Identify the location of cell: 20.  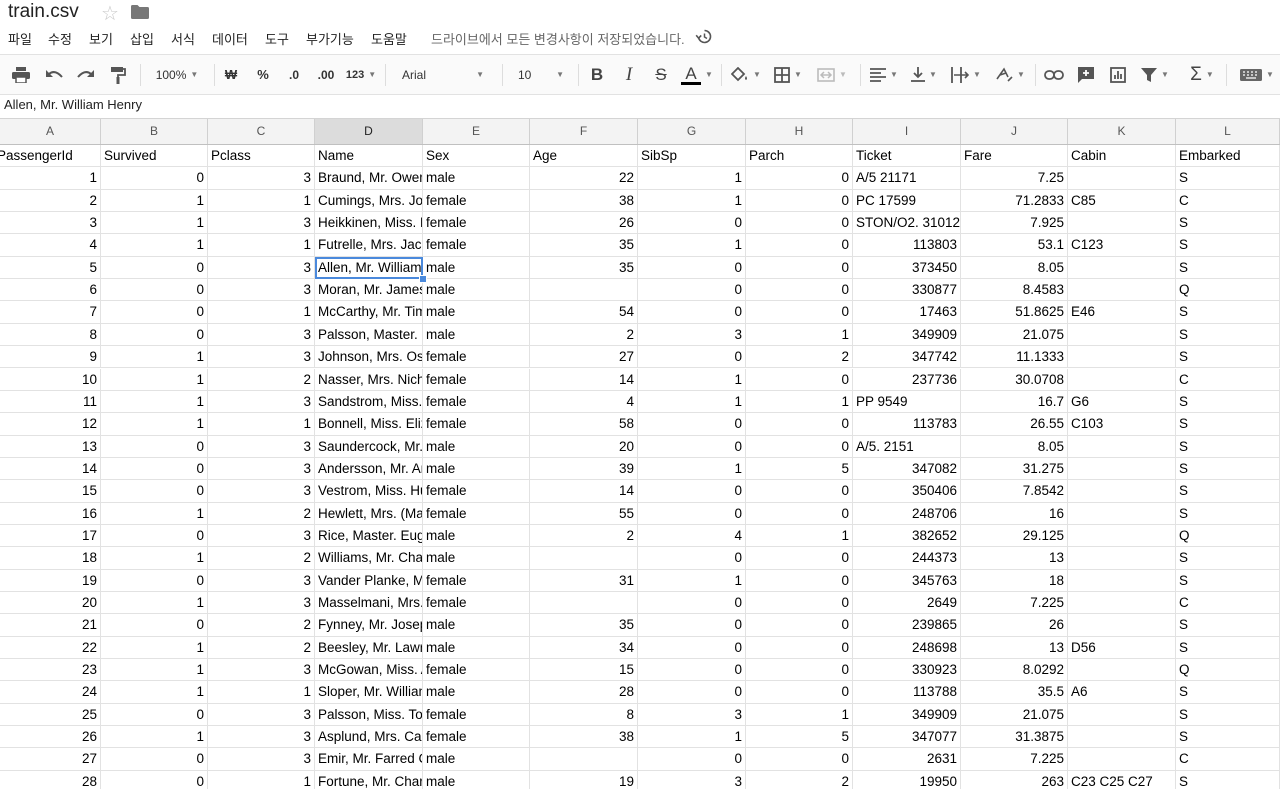
(584, 446).